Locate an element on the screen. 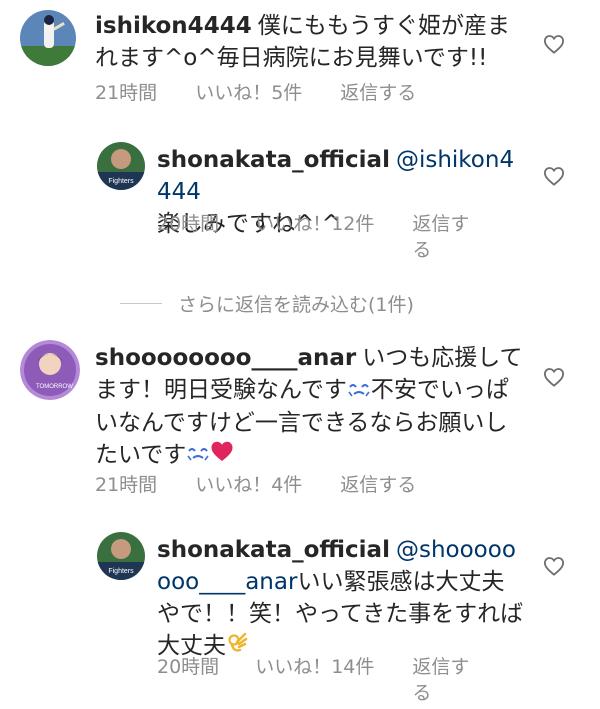  reply-meta: 20時間 いいね！14件 返信す る is located at coordinates (313, 680).